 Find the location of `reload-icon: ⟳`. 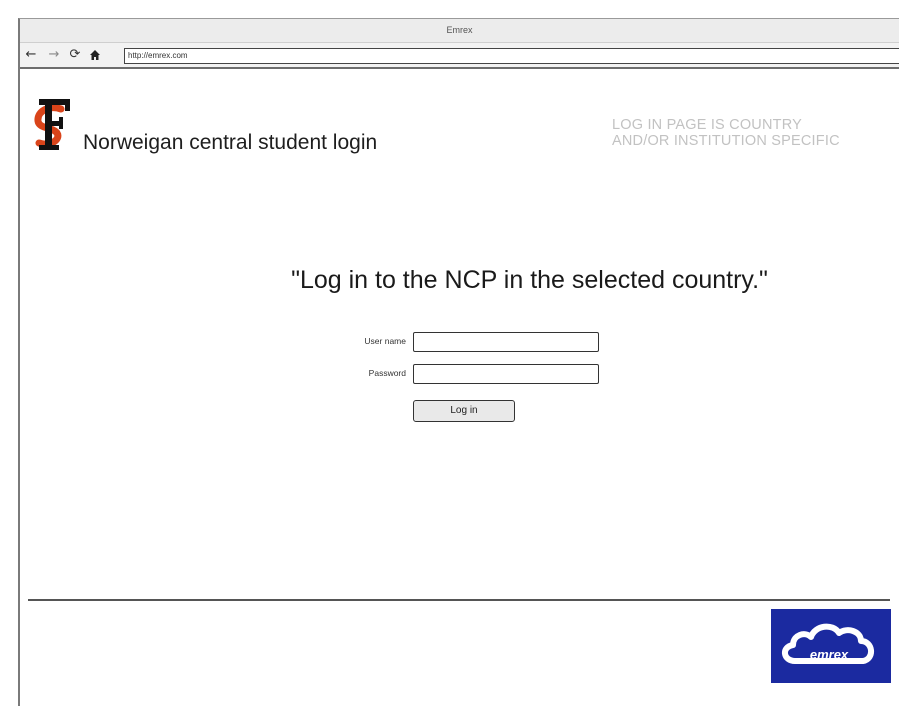

reload-icon: ⟳ is located at coordinates (75, 55).